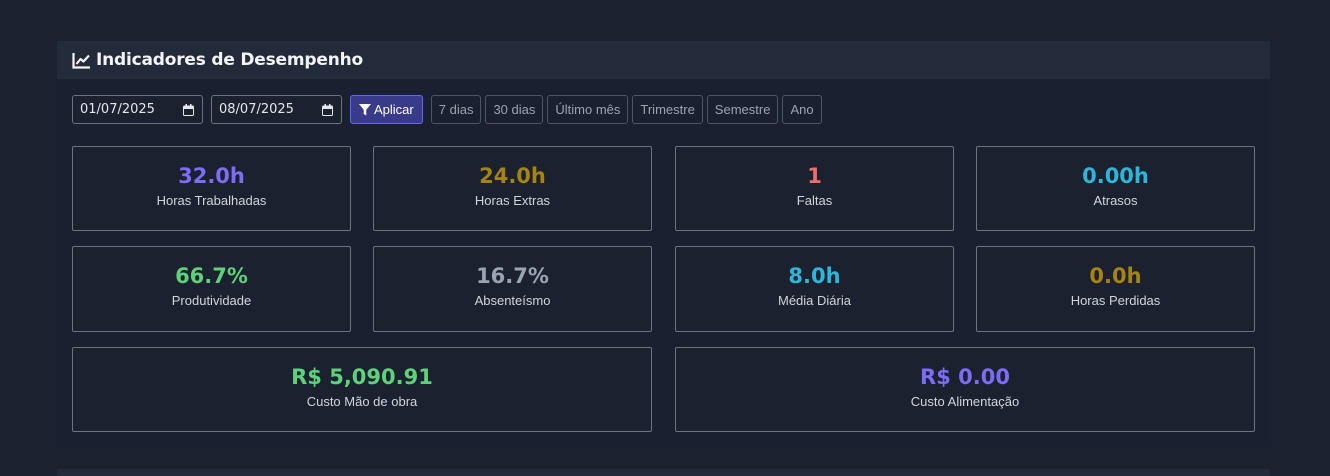 The width and height of the screenshot is (1330, 476). I want to click on stat-label: Horas Extras, so click(512, 200).